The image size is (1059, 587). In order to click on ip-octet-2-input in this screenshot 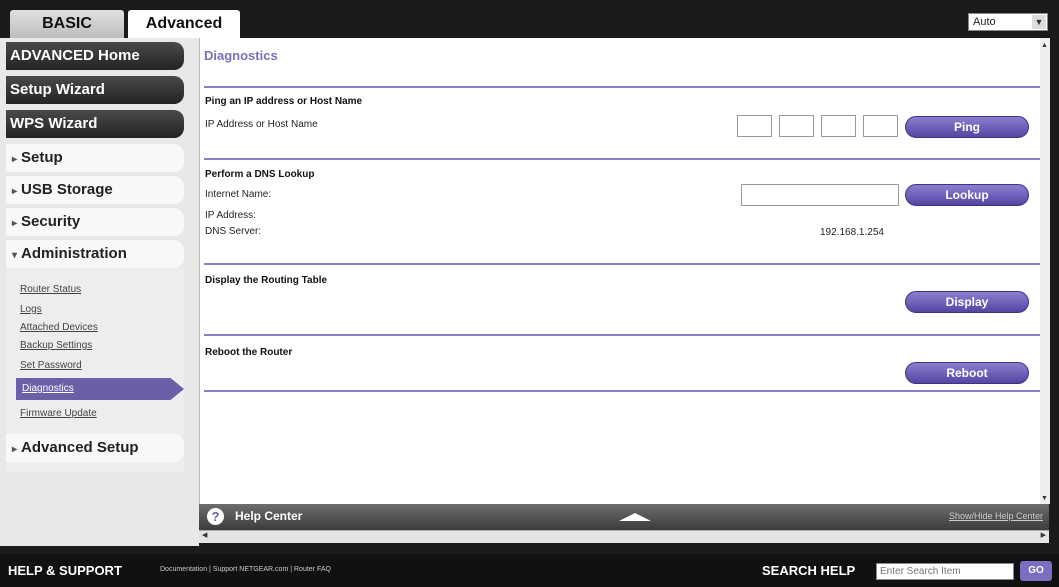, I will do `click(796, 126)`.